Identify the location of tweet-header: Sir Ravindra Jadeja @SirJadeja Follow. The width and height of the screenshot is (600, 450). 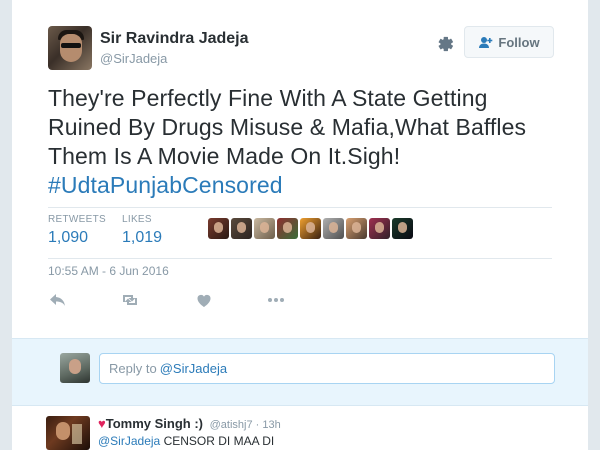
(301, 48).